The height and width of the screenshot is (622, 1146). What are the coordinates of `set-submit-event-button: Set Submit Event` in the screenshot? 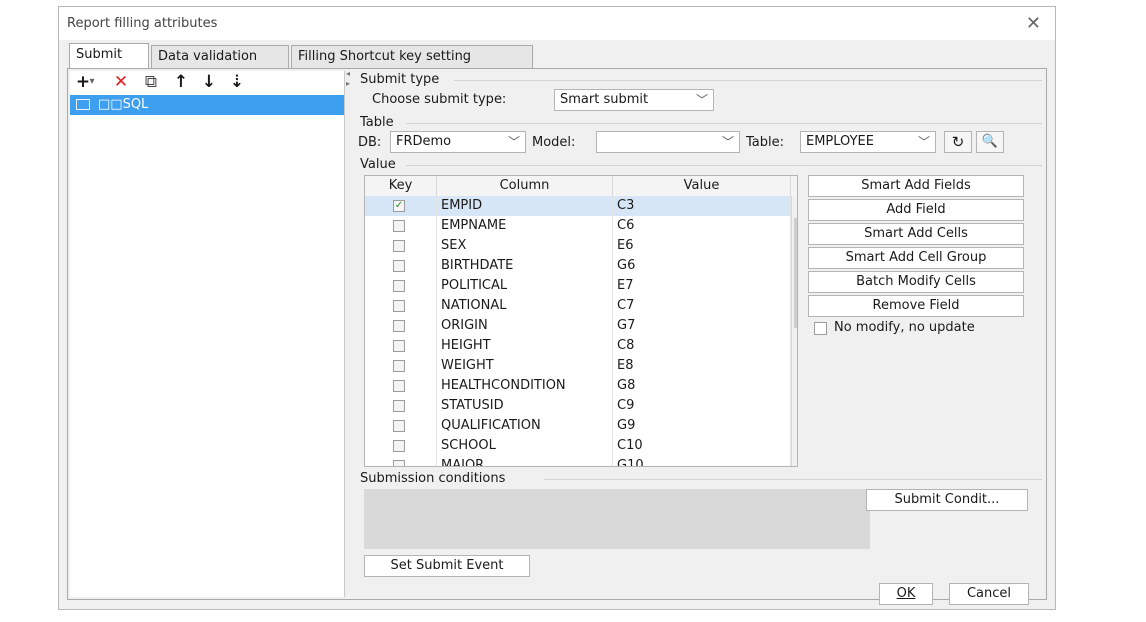 It's located at (447, 566).